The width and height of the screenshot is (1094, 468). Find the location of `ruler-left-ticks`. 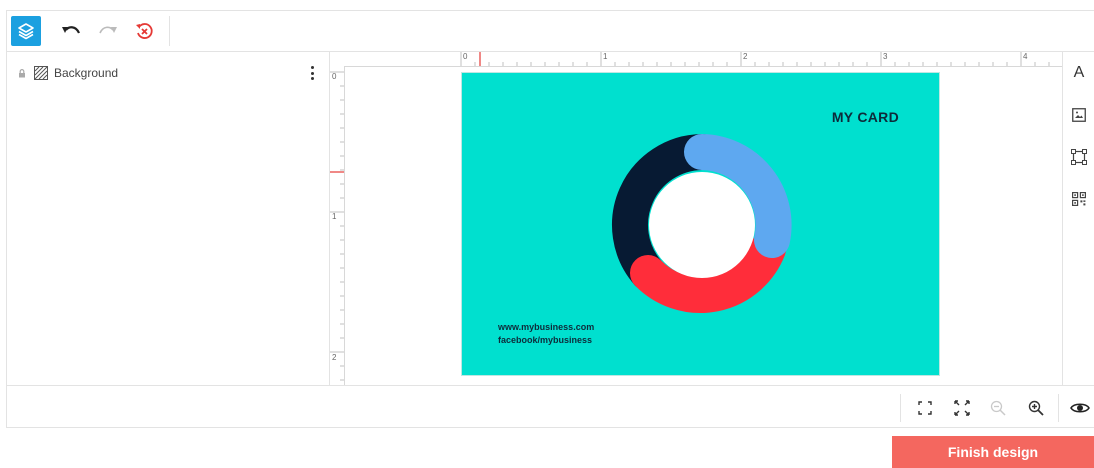

ruler-left-ticks is located at coordinates (337, 226).